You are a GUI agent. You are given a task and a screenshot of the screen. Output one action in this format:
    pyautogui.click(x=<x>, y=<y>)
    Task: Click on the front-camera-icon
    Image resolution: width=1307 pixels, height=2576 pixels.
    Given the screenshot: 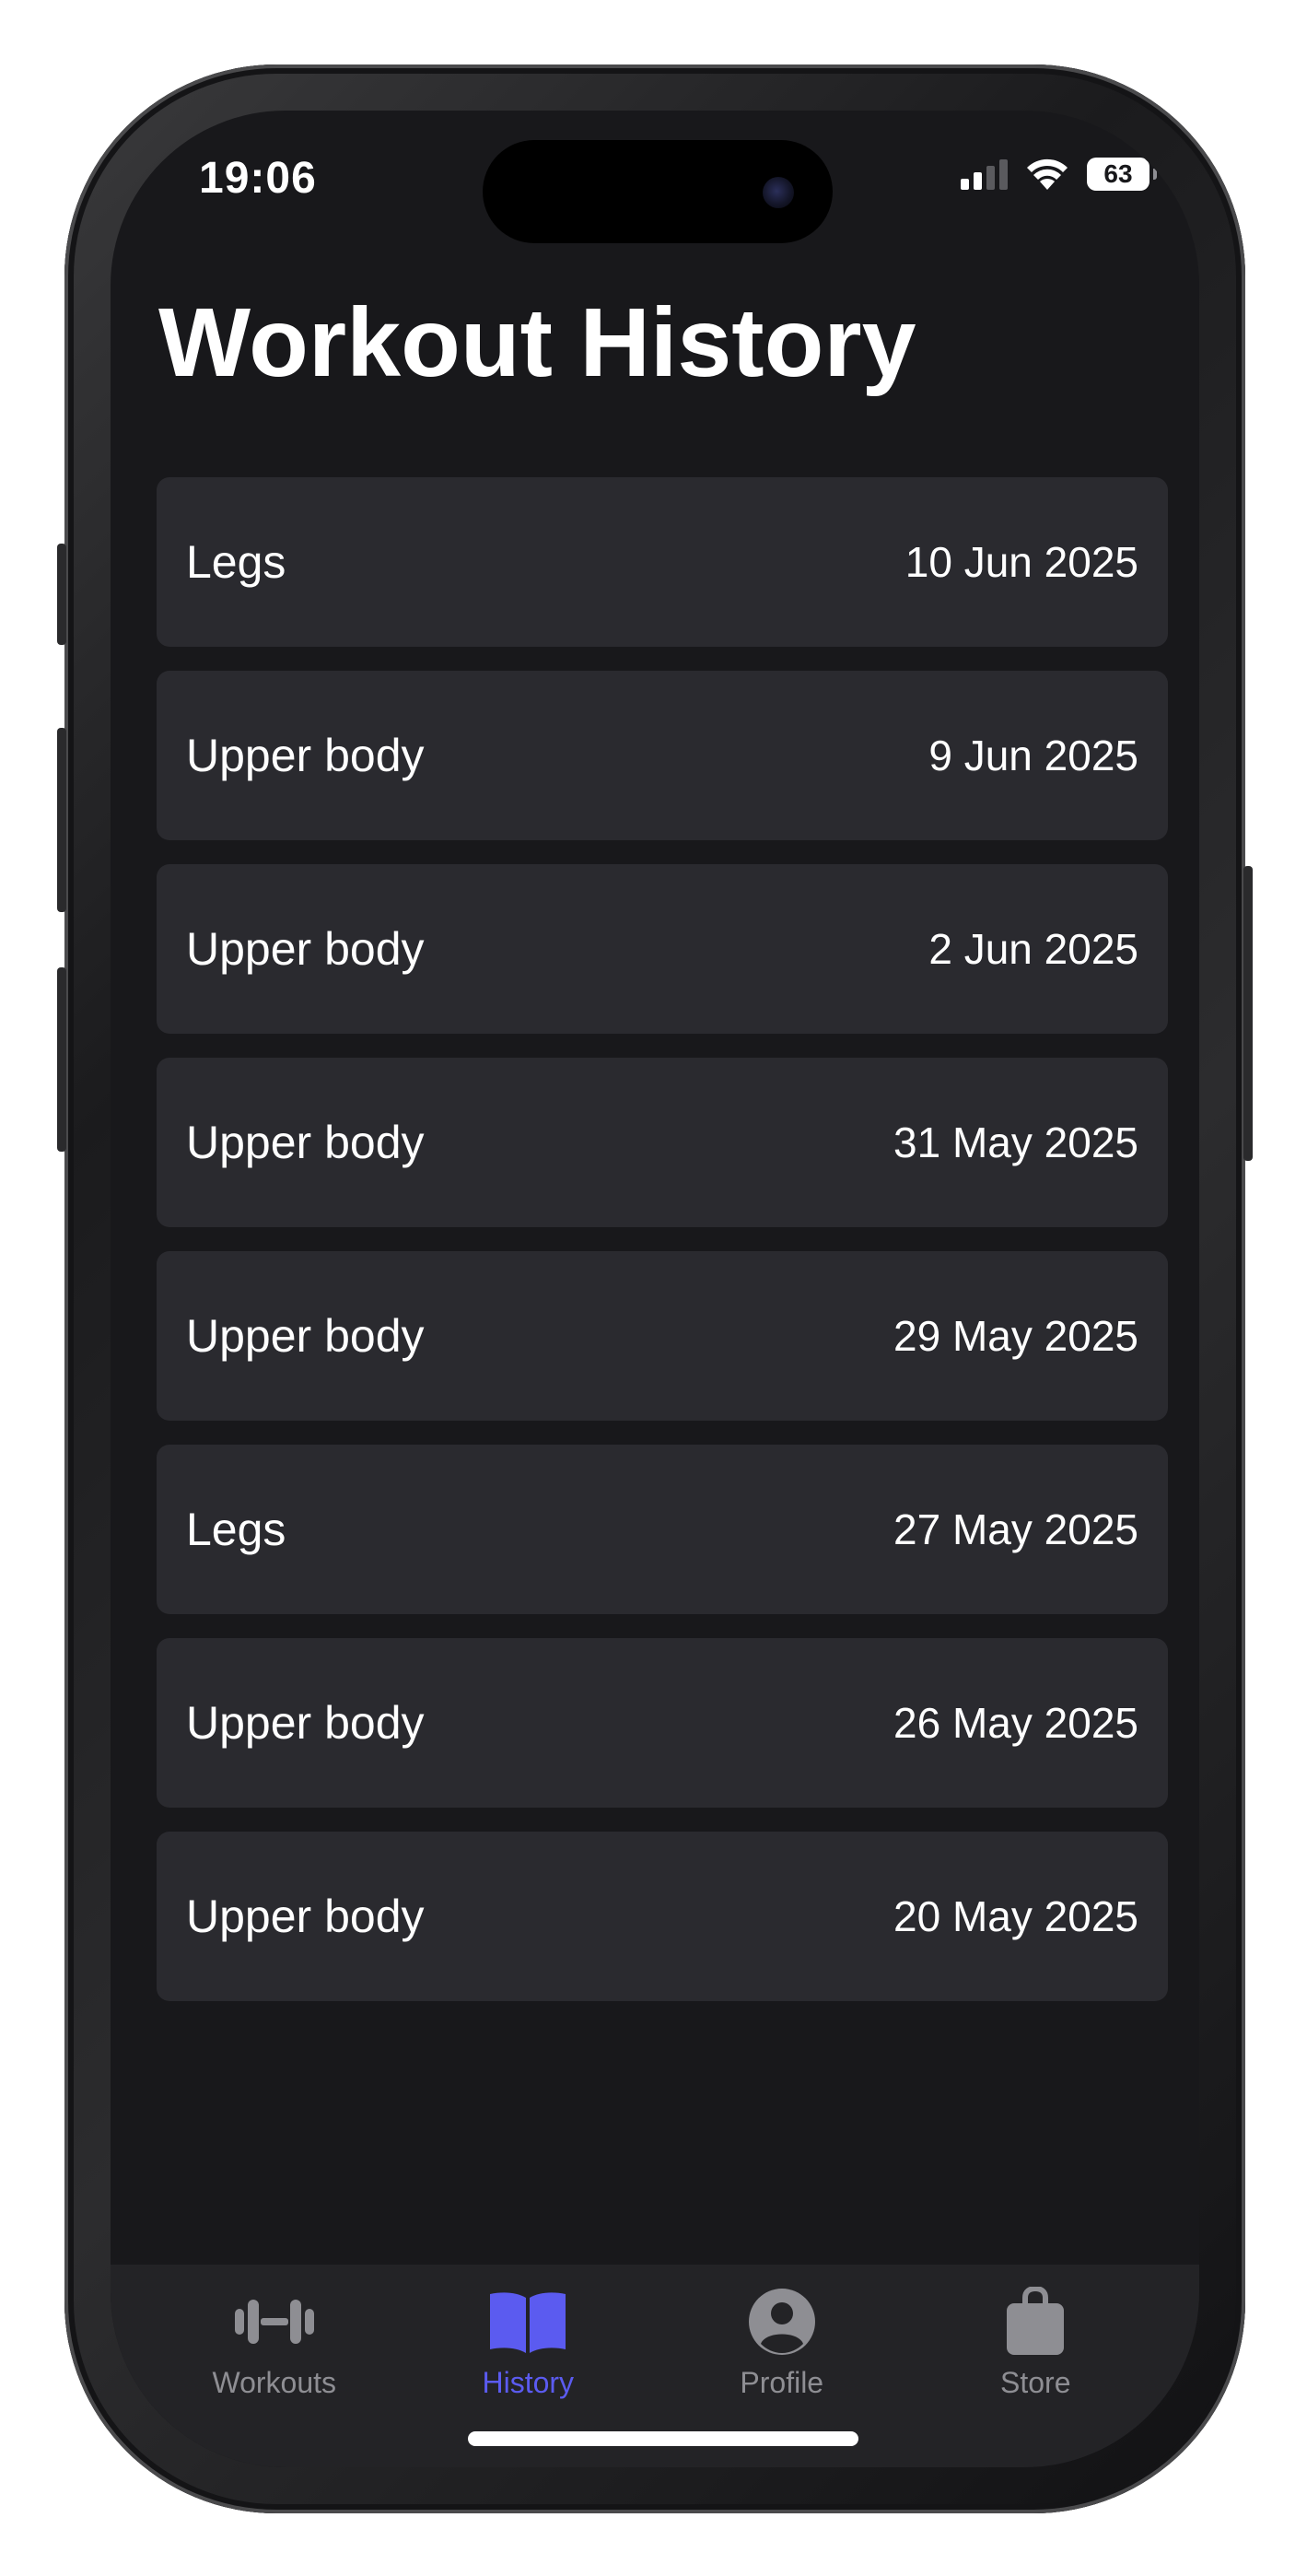 What is the action you would take?
    pyautogui.click(x=779, y=192)
    